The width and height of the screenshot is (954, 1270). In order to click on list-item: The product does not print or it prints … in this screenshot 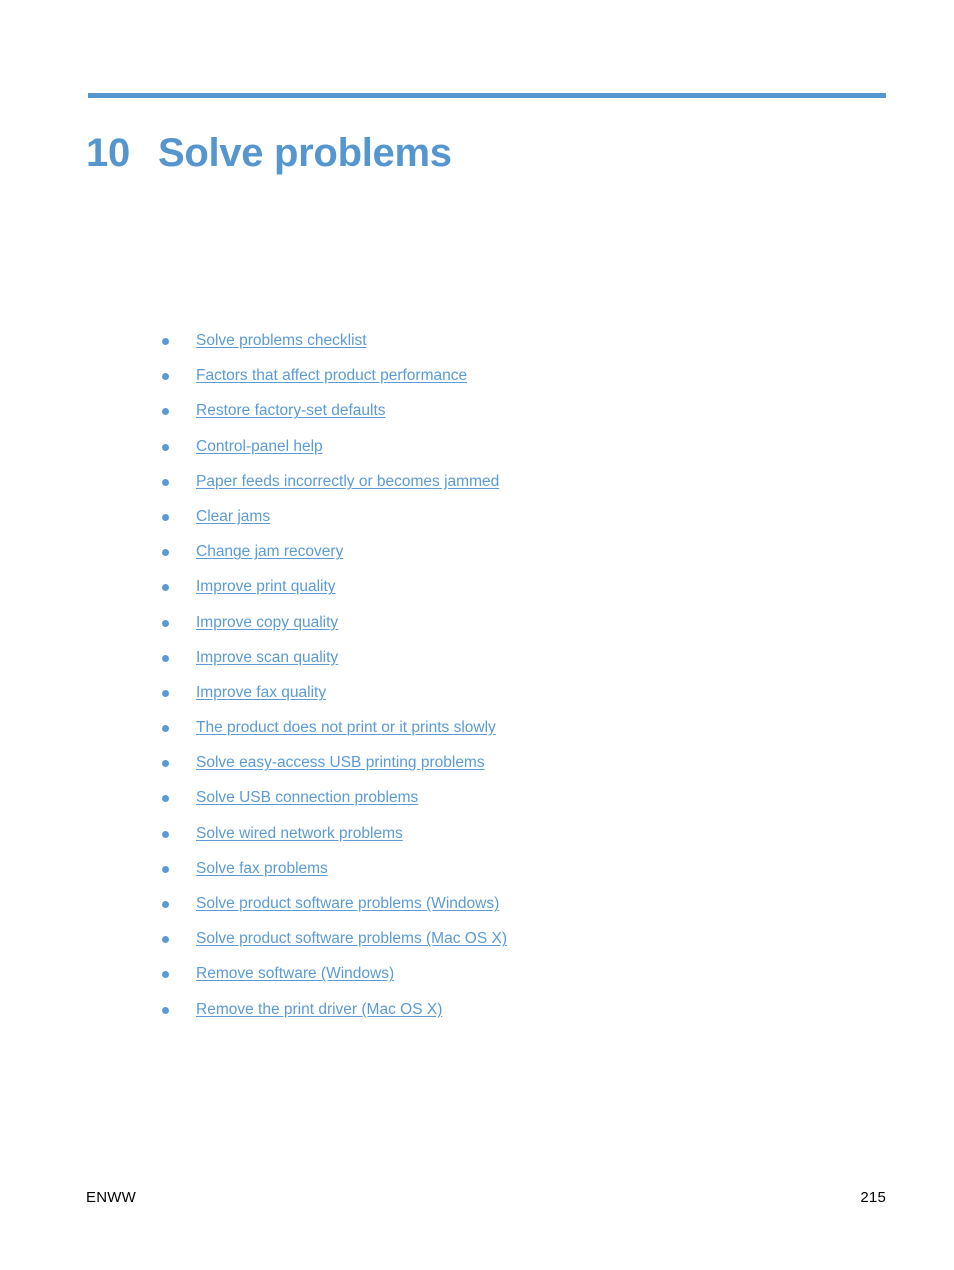, I will do `click(510, 735)`.